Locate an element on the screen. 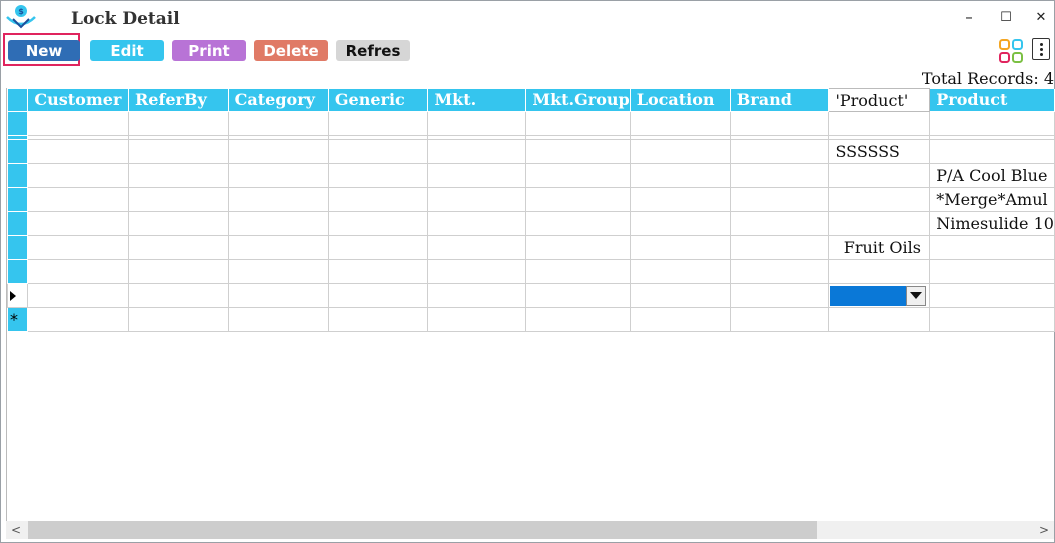 The width and height of the screenshot is (1055, 543). table-row: Fruit Oils is located at coordinates (531, 247).